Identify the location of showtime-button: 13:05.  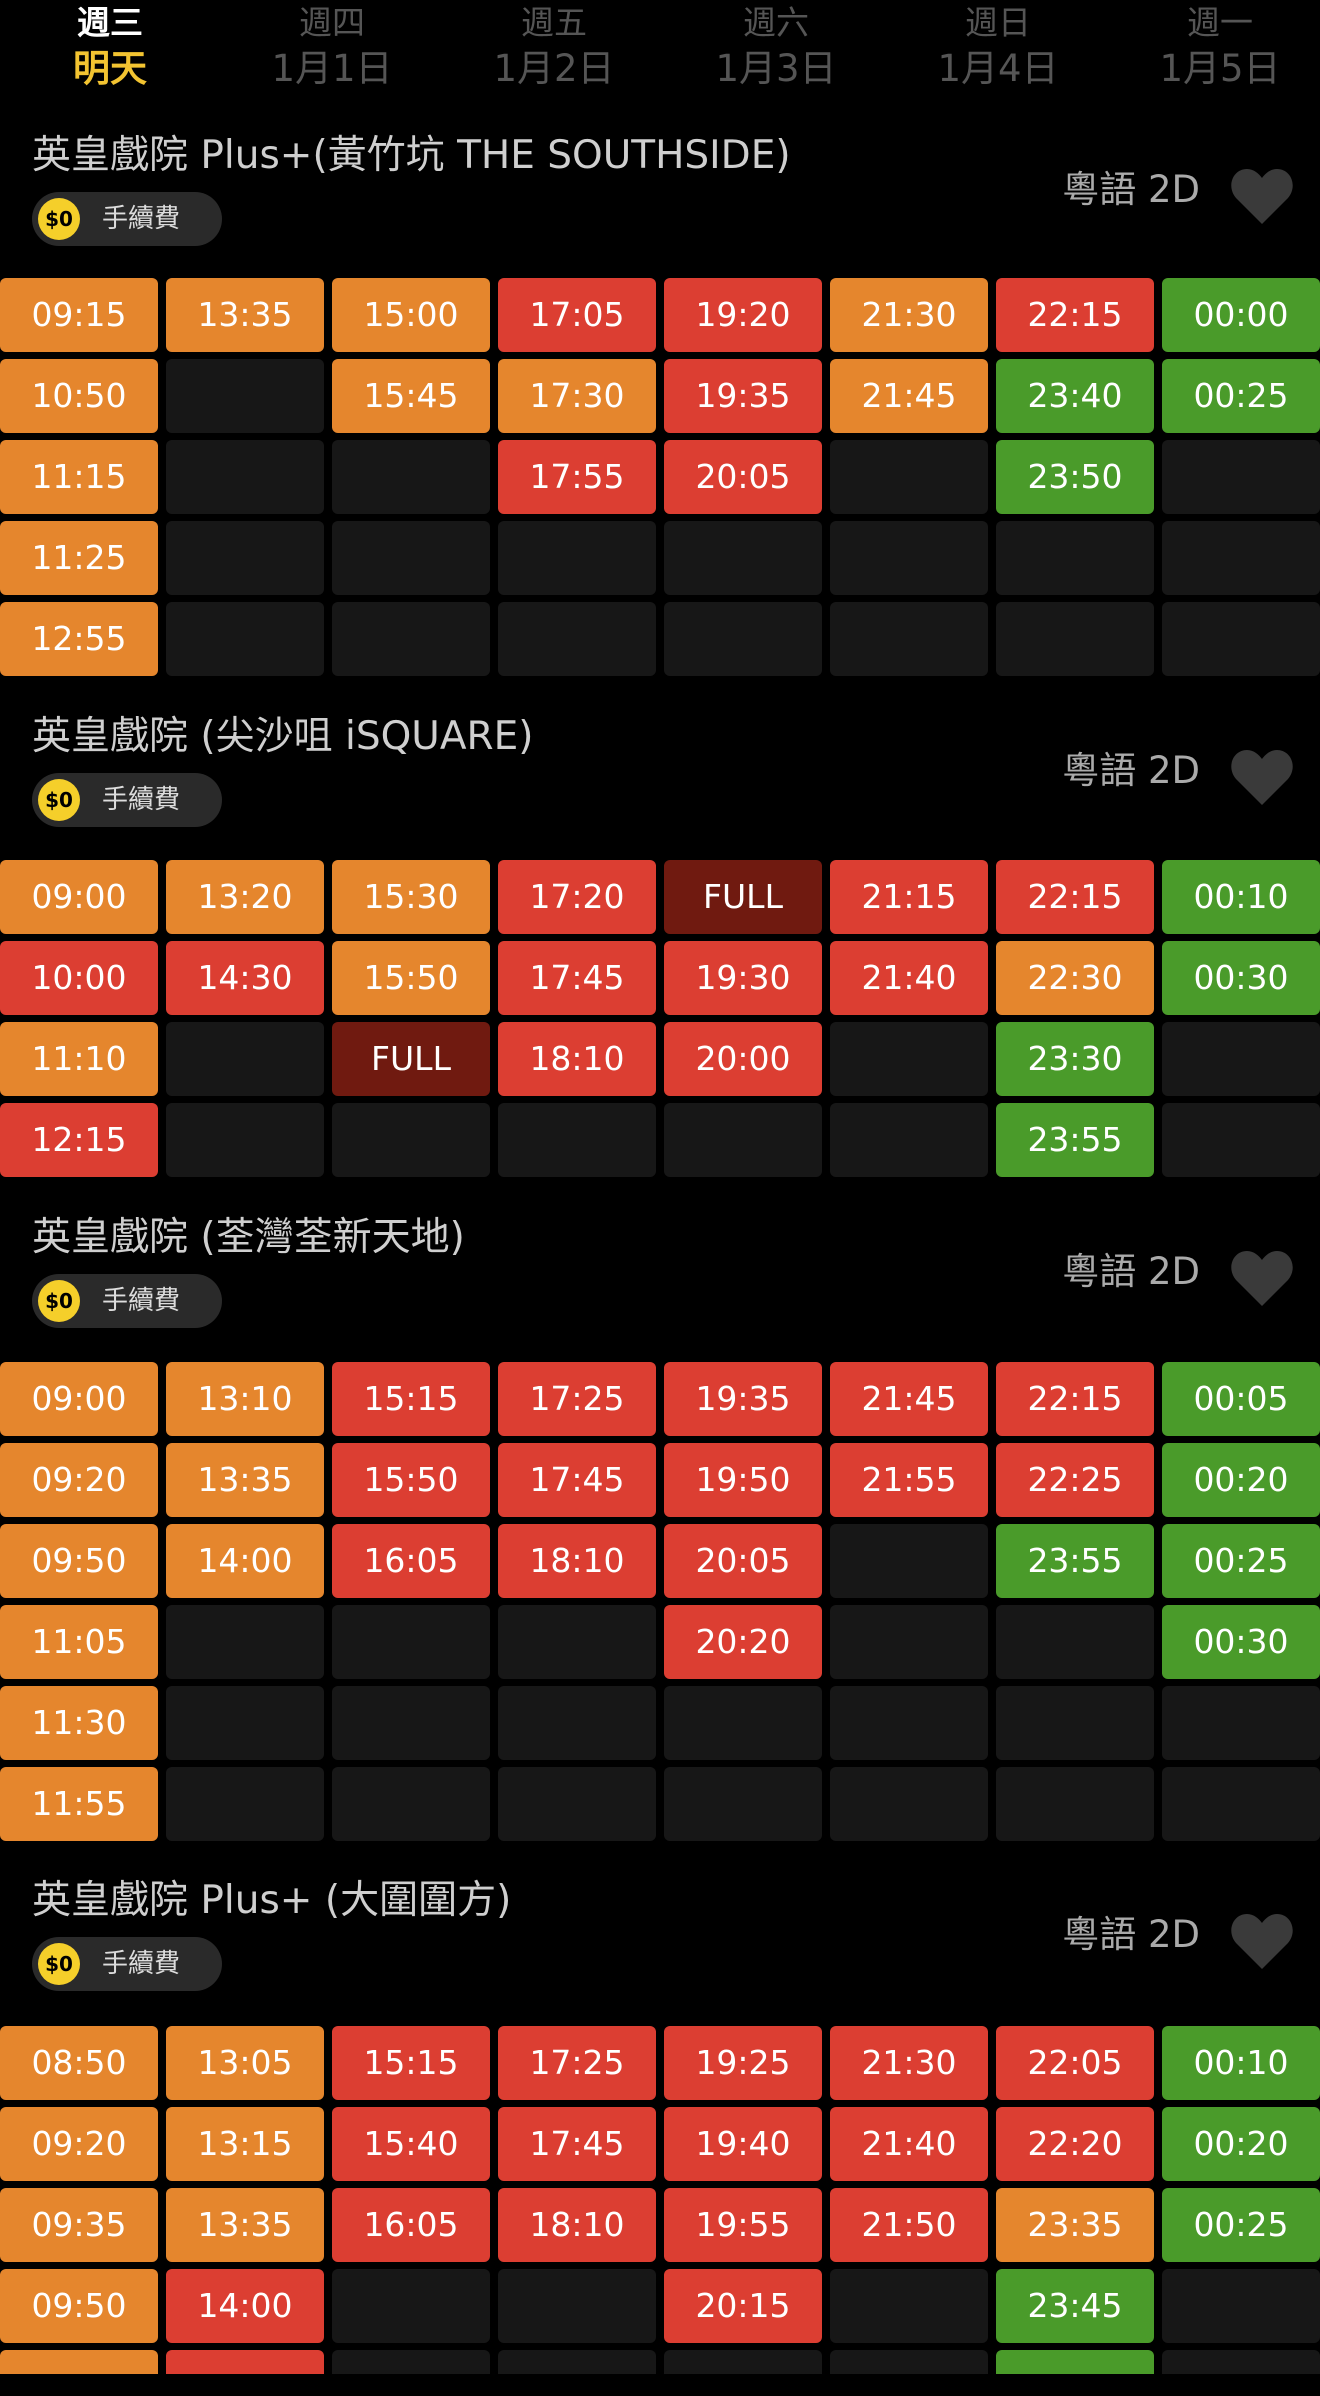
(245, 2063).